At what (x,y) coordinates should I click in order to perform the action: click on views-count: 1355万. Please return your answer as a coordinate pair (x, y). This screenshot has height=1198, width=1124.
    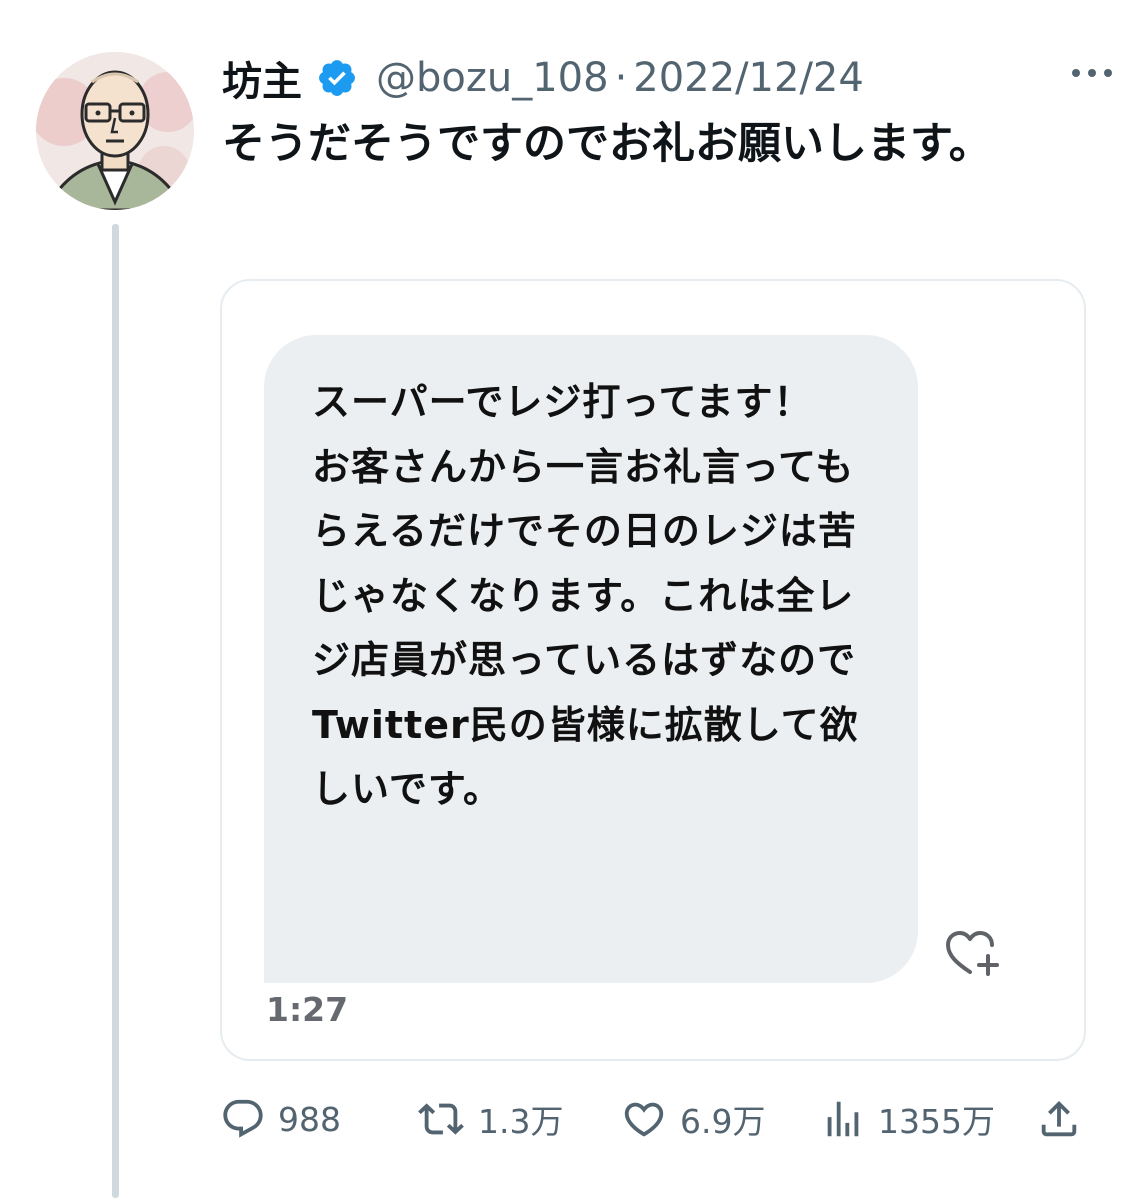
    Looking at the image, I should click on (936, 1121).